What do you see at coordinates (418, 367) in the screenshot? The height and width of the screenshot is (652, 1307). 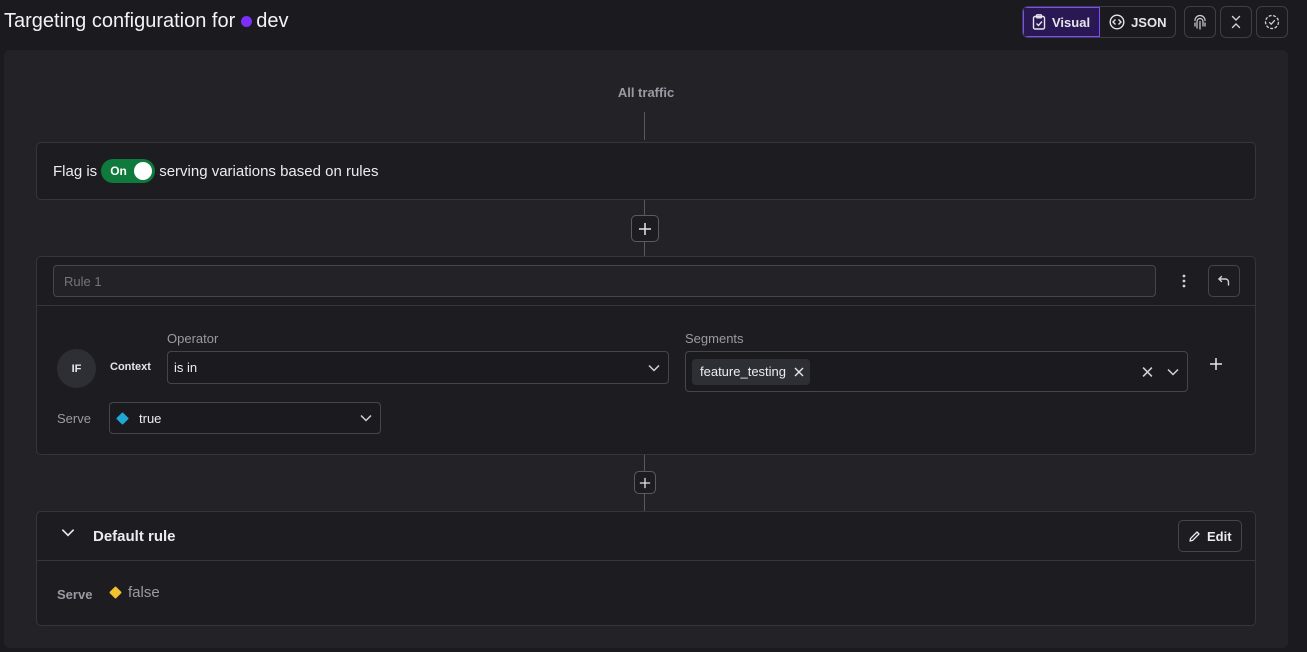 I see `operator-select: is in` at bounding box center [418, 367].